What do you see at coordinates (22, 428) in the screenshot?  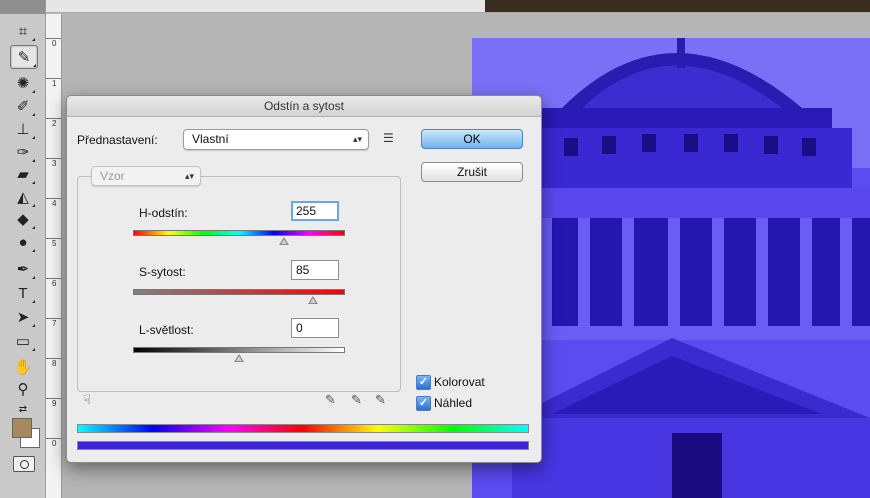 I see `foreground-color-swatch` at bounding box center [22, 428].